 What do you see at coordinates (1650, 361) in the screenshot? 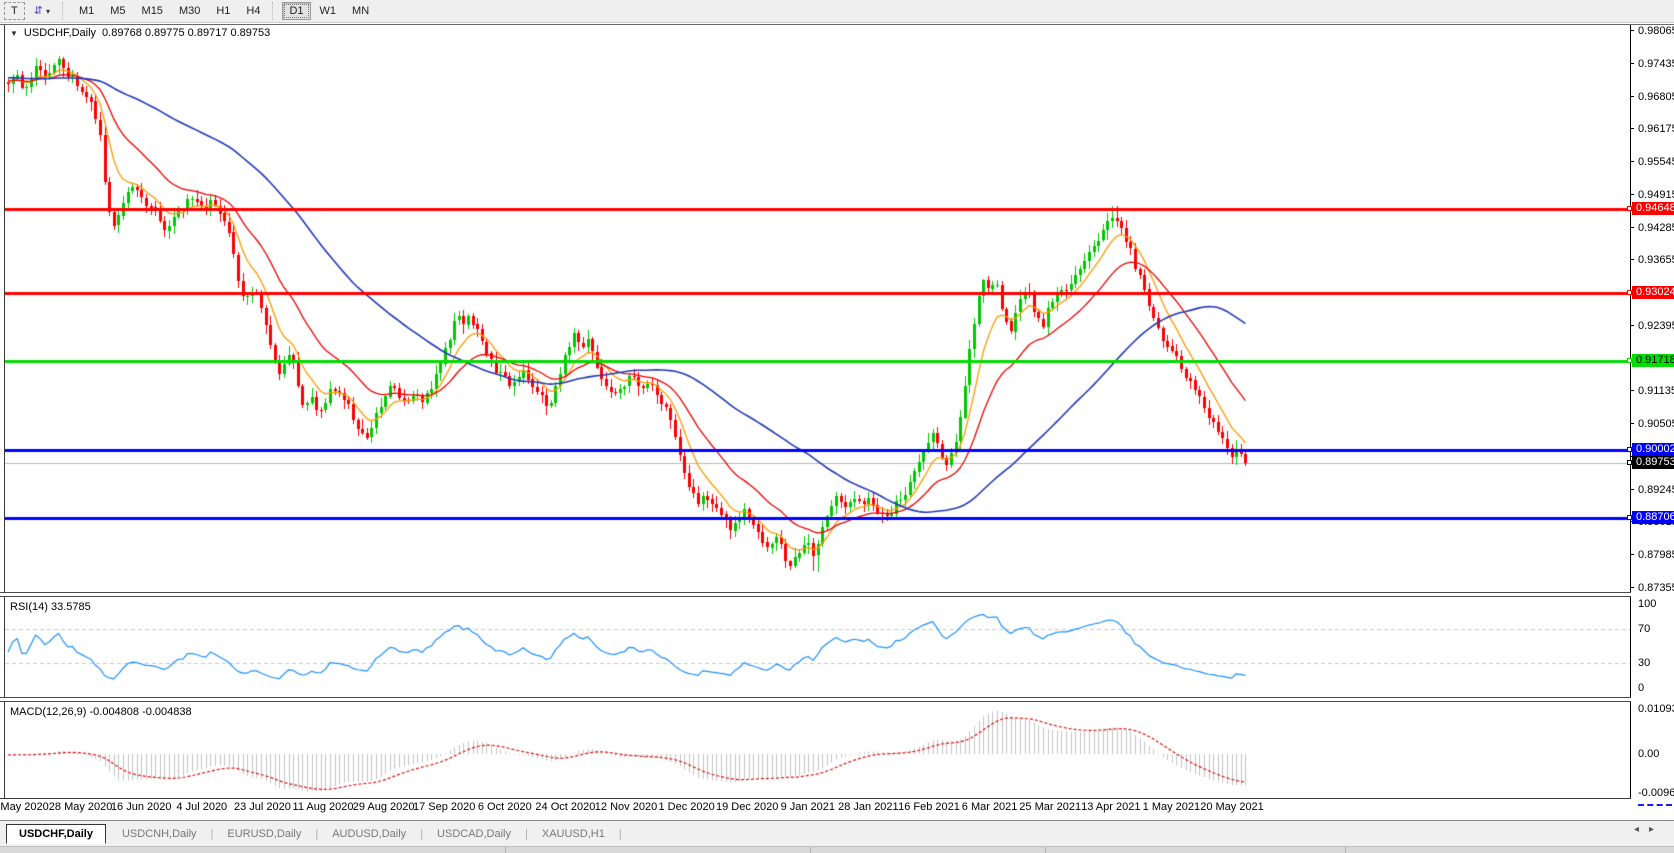
I see `pivot-level-label: 0.91718` at bounding box center [1650, 361].